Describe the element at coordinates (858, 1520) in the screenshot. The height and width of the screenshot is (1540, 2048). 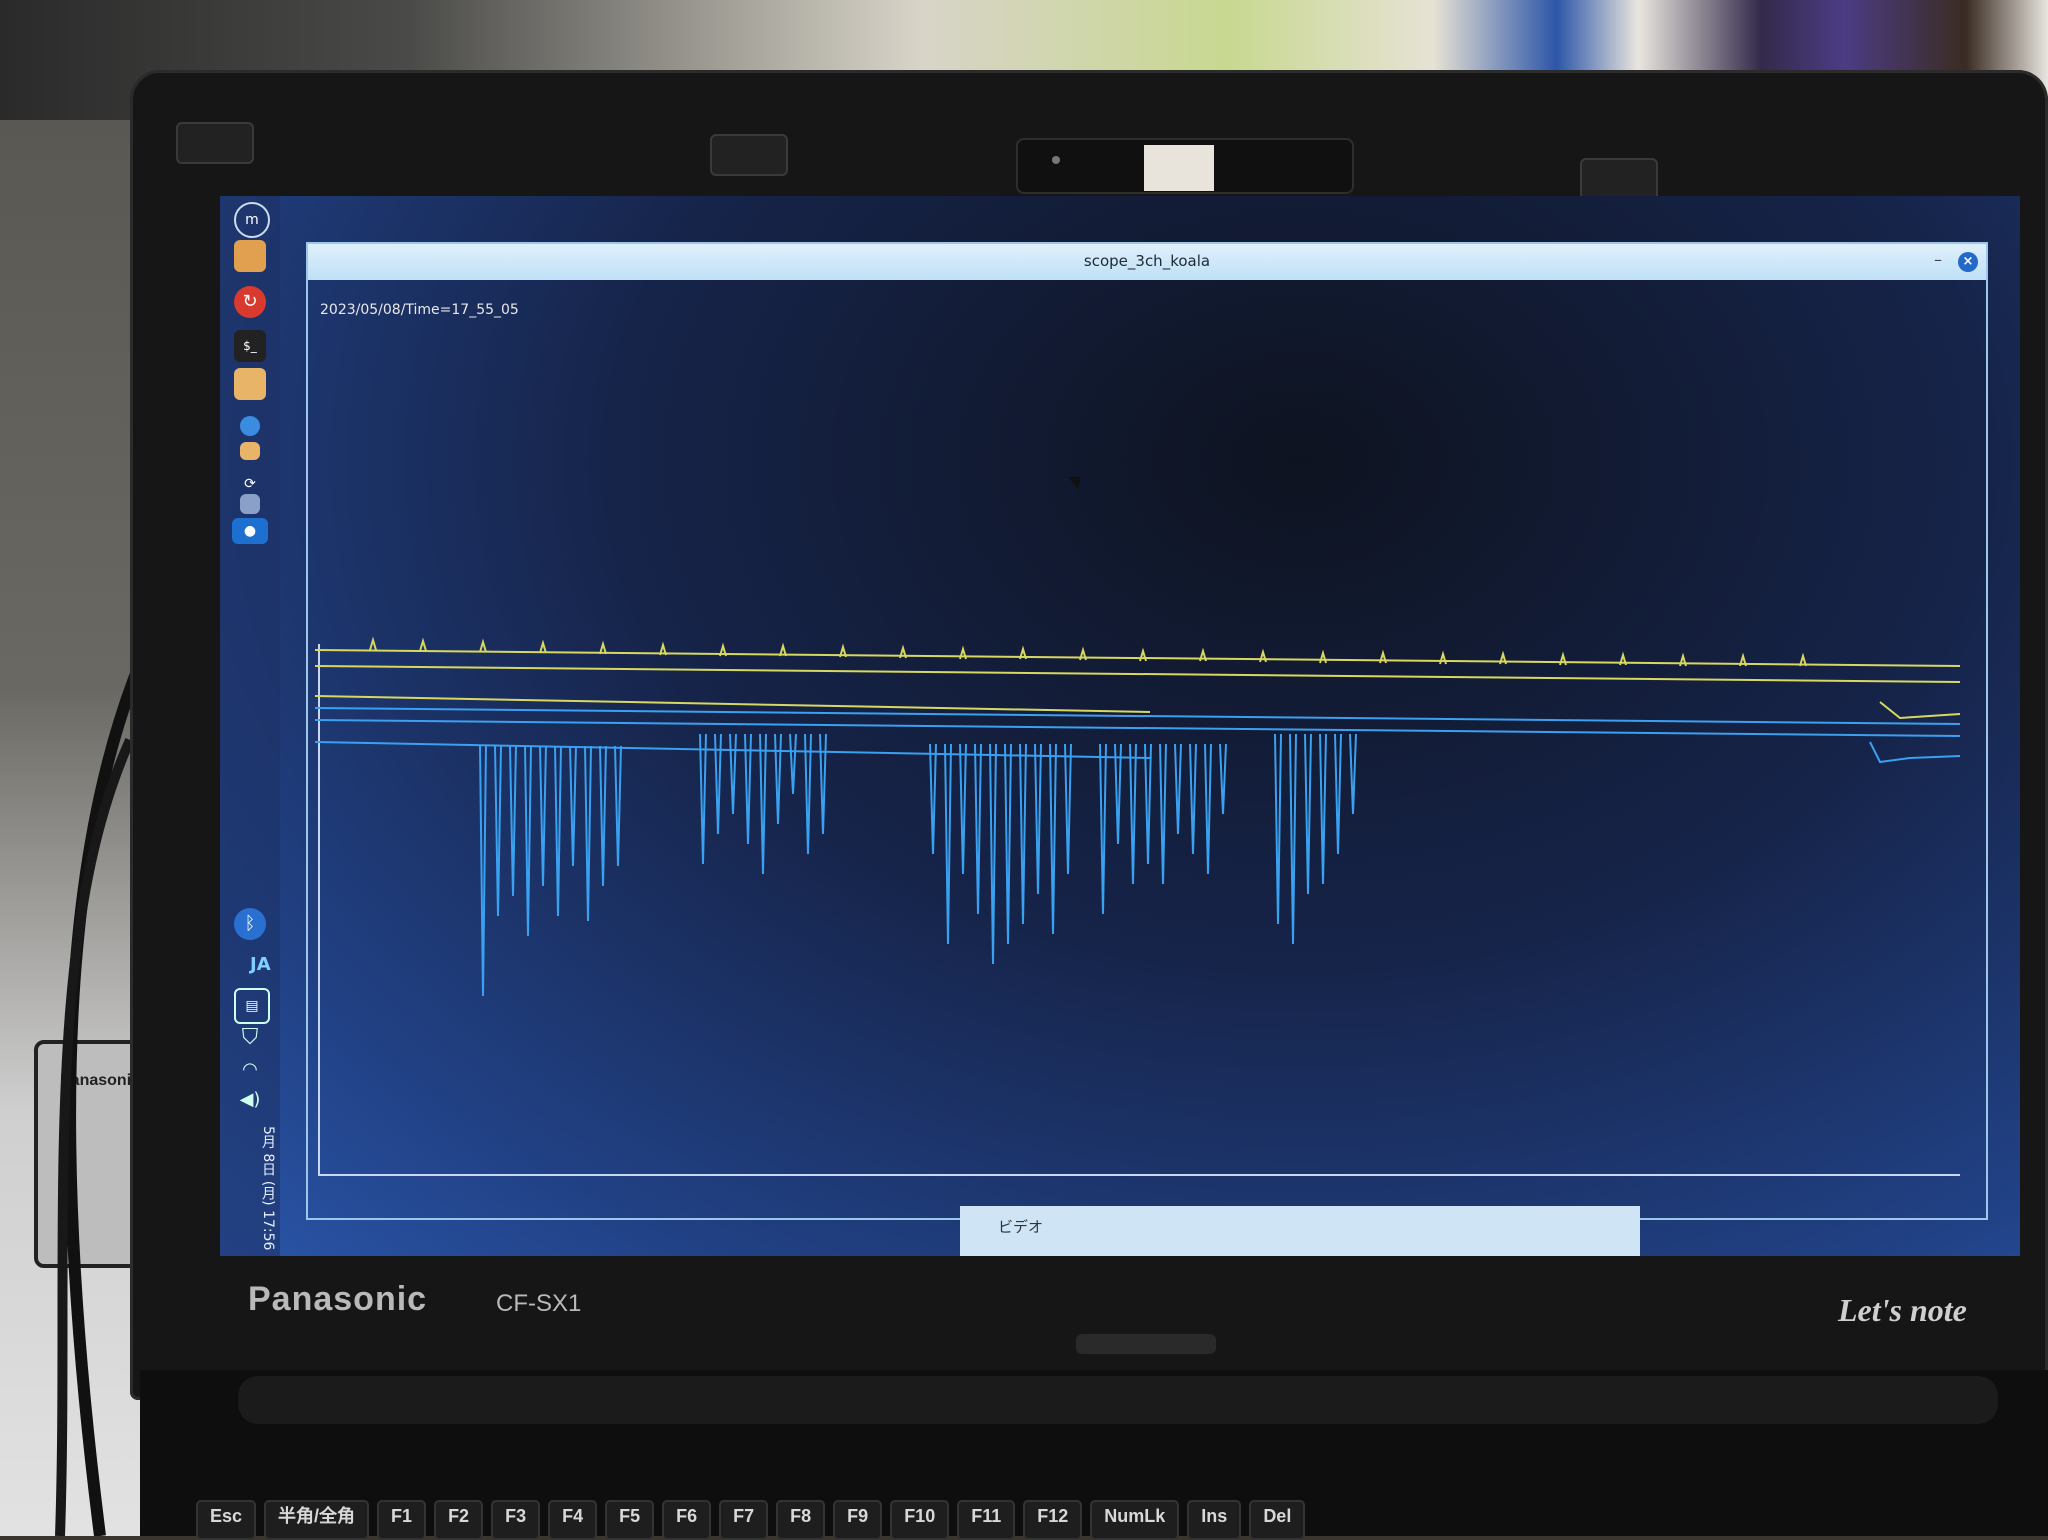
I see `key-f9: F9` at that location.